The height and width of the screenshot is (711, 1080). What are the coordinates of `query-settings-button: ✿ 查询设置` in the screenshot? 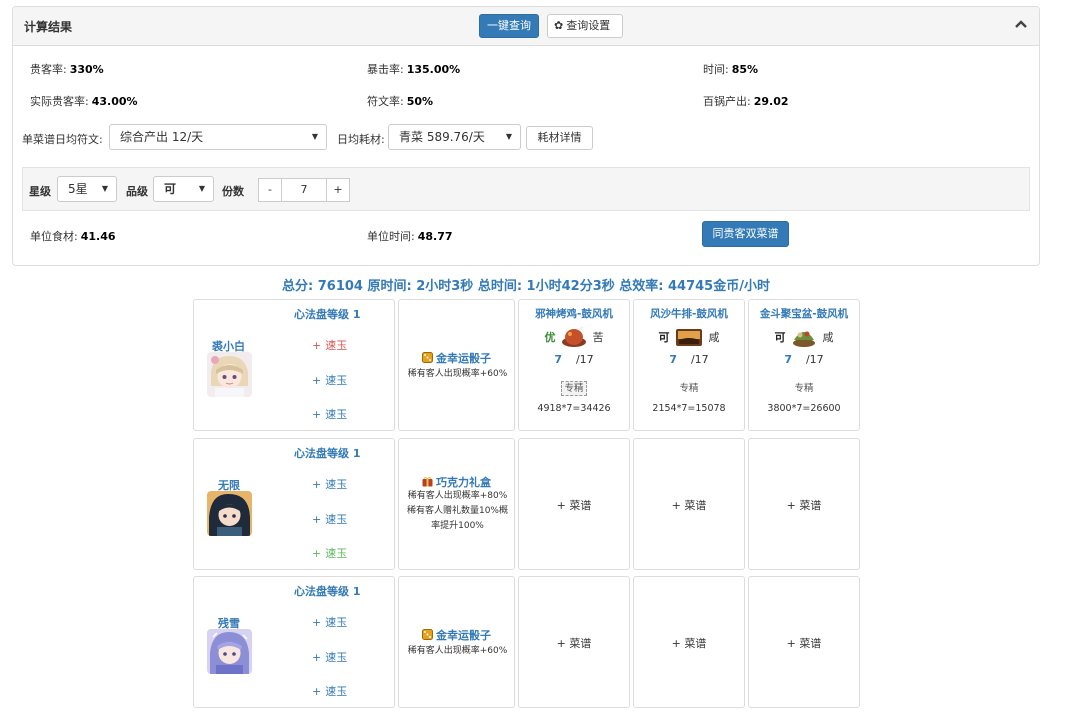 It's located at (585, 26).